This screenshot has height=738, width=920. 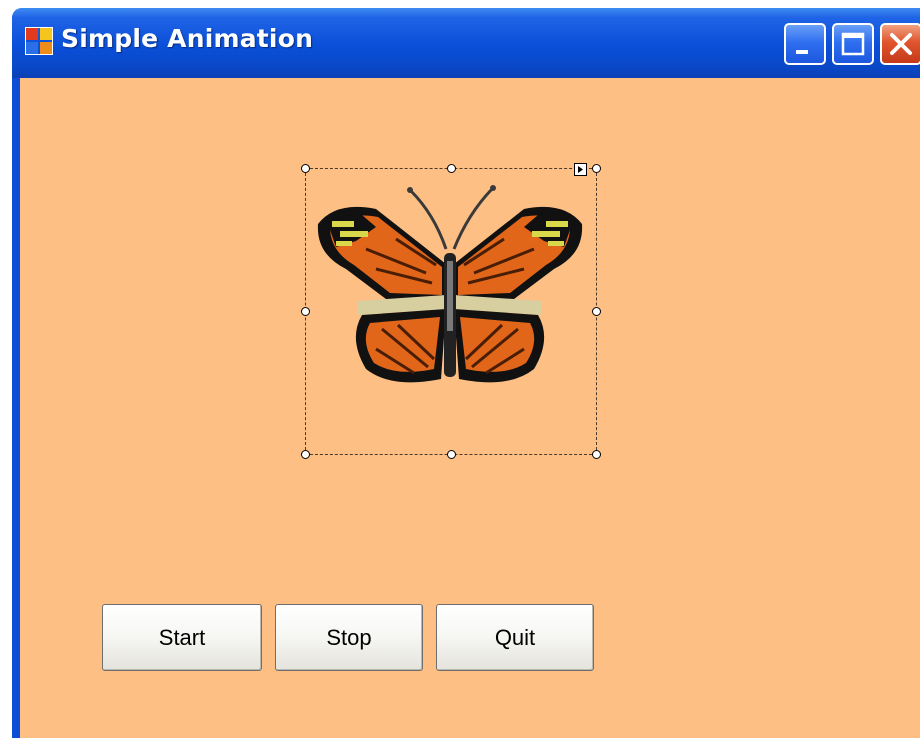 I want to click on triangle-right-icon, so click(x=580, y=169).